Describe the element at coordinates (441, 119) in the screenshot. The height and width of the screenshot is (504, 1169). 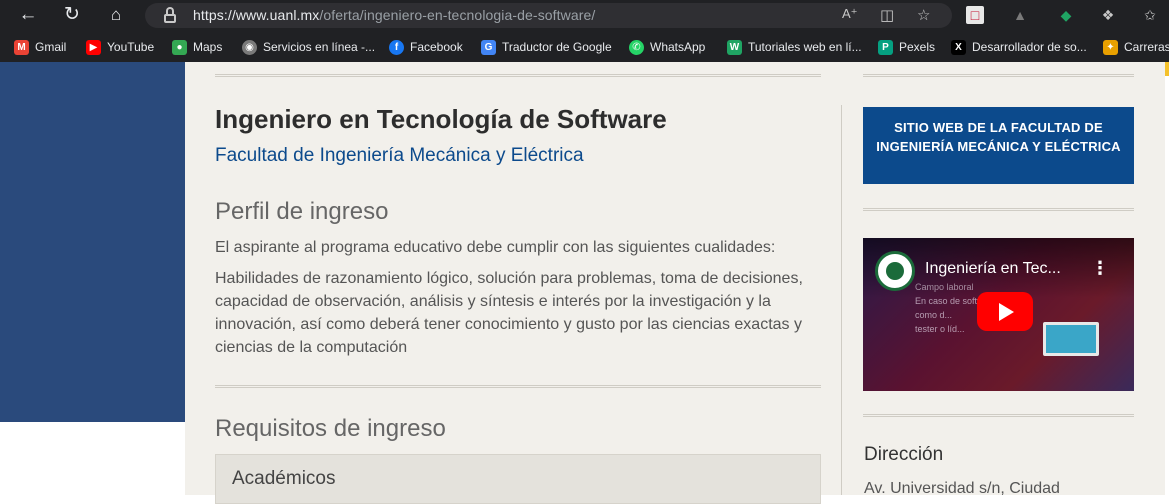
I see `page-title: Ingeniero en Tecnología de Software` at that location.